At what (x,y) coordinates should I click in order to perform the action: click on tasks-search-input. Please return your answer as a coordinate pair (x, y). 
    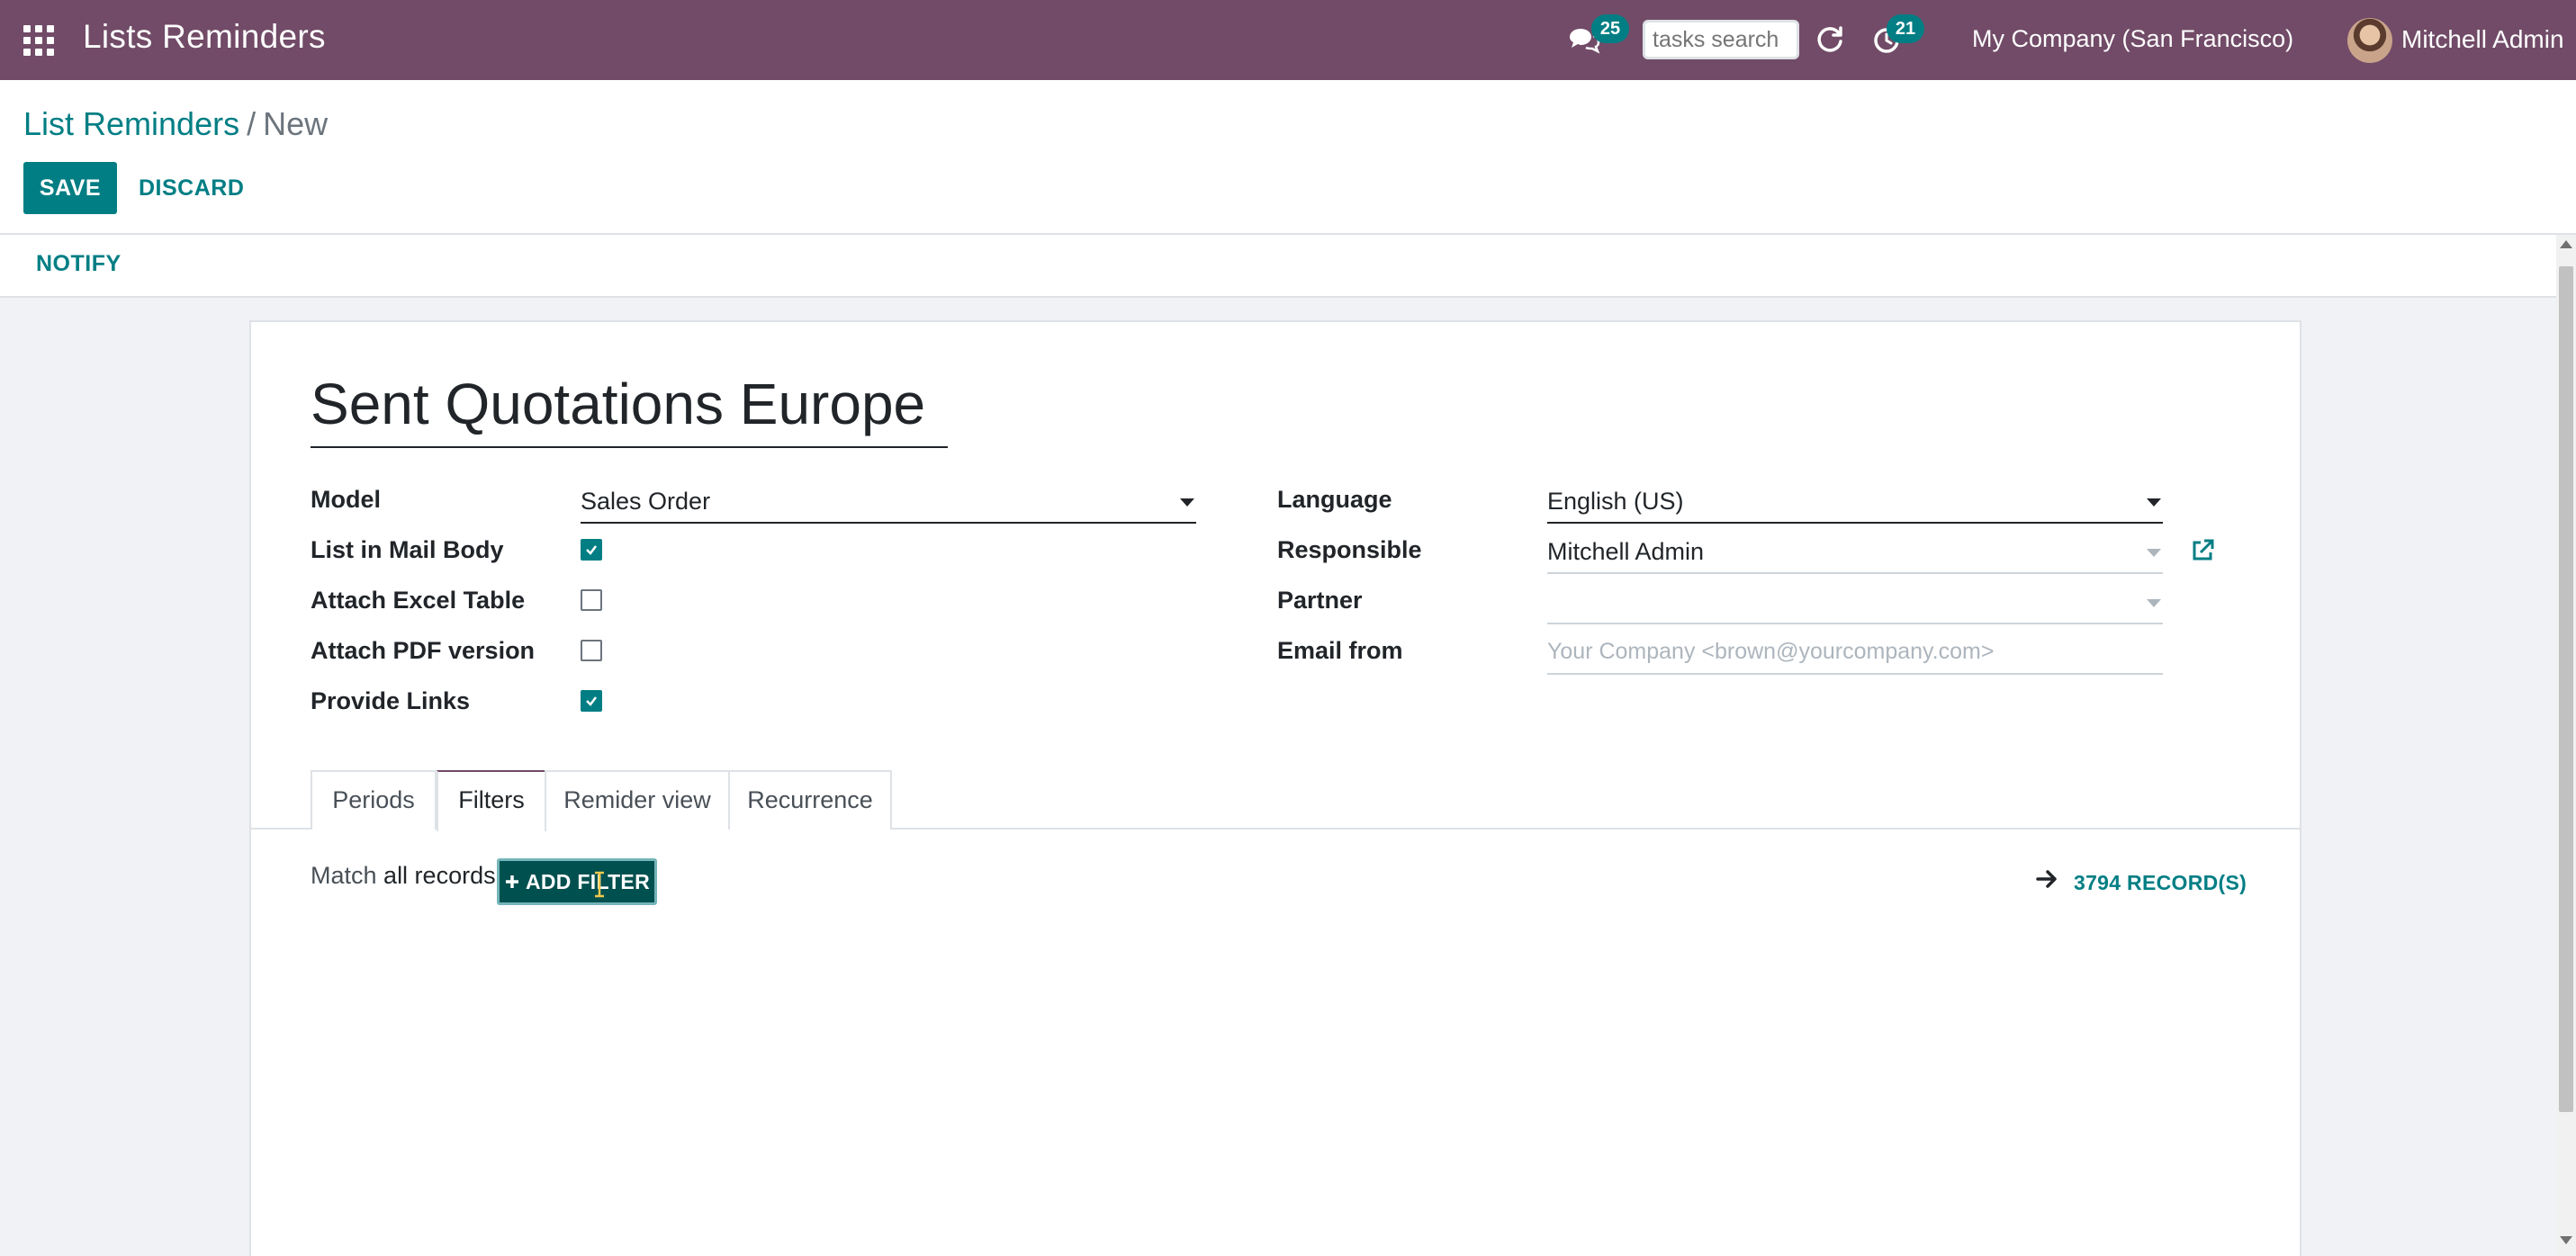
    Looking at the image, I should click on (1721, 40).